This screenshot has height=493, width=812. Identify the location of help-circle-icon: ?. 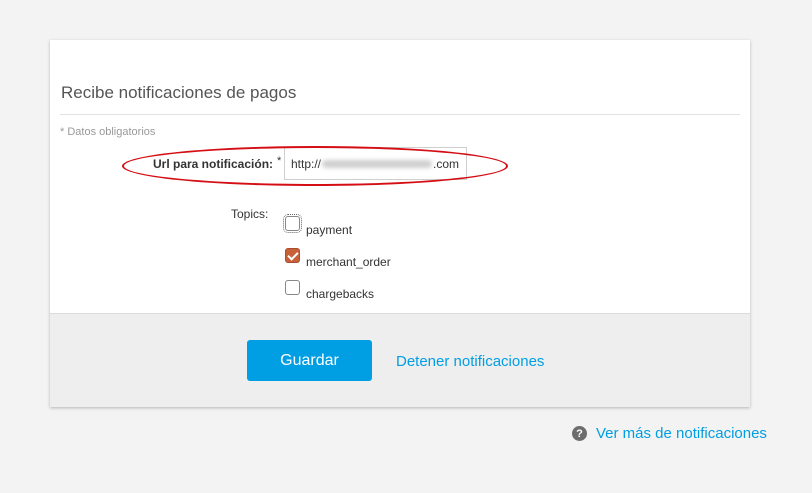
(579, 433).